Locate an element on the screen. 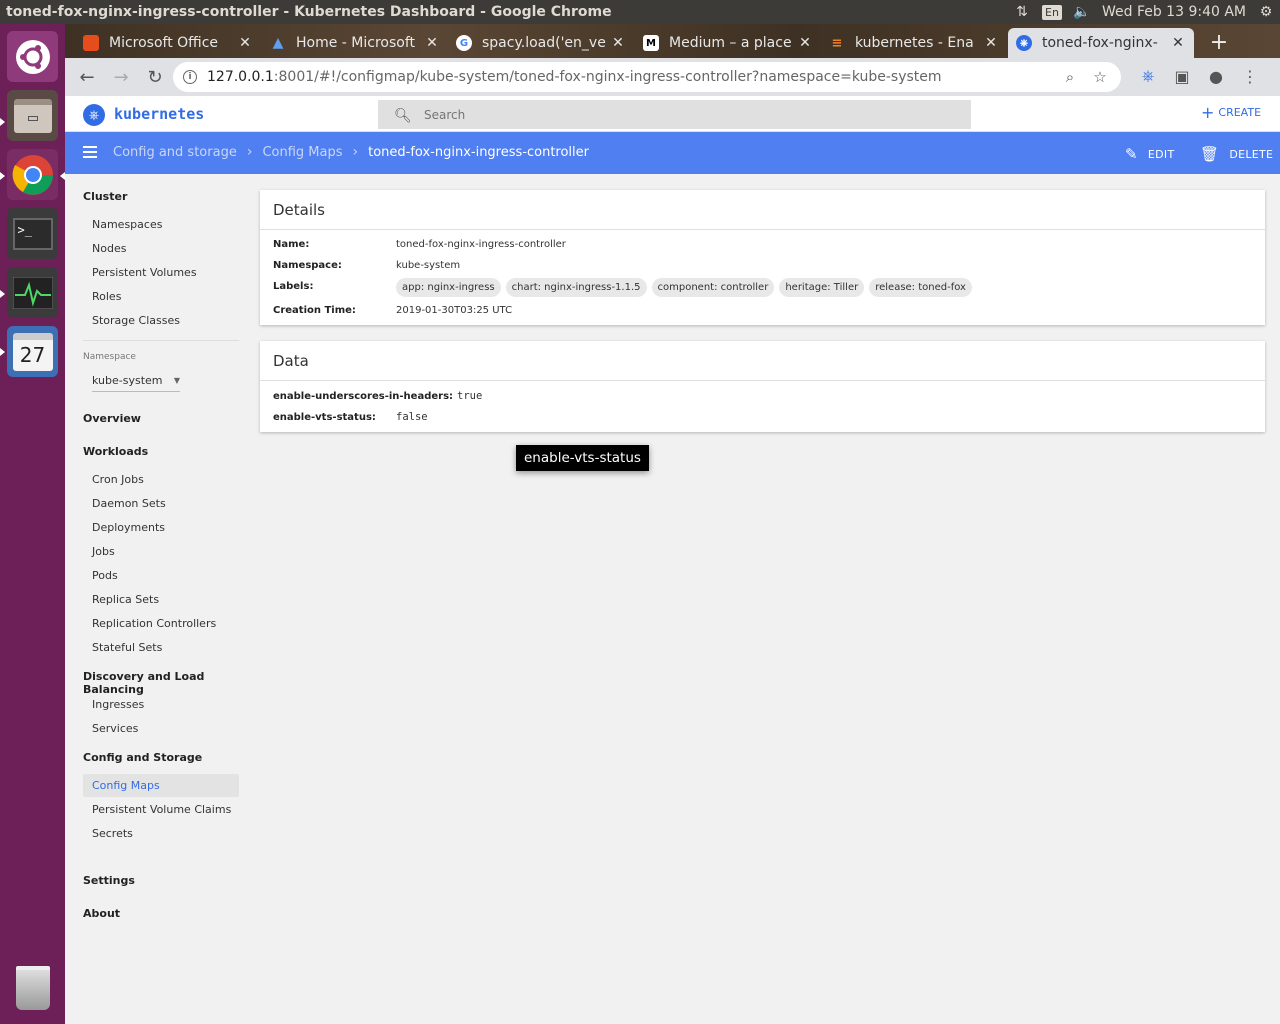 The image size is (1280, 1024). sidebar-workloads: Workloads is located at coordinates (115, 451).